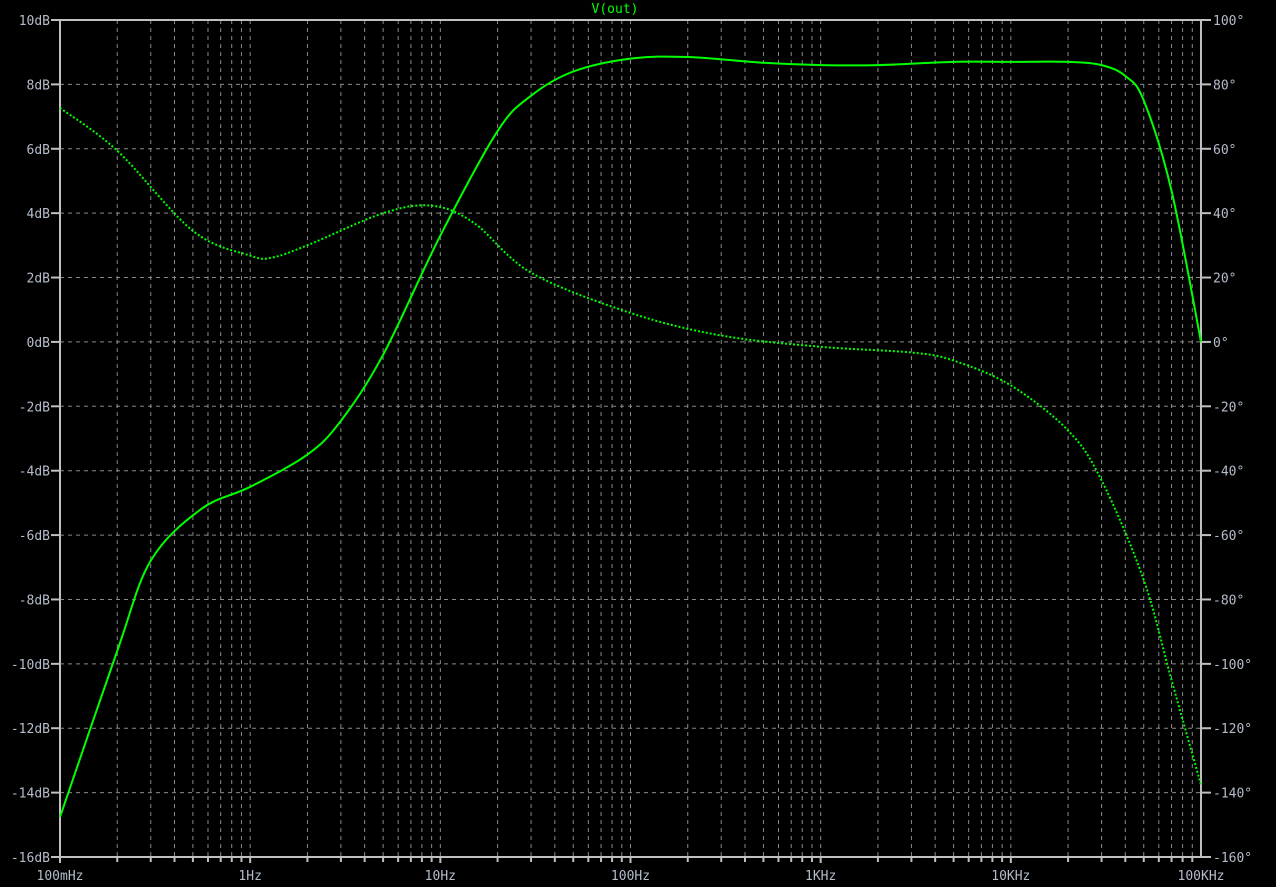 The width and height of the screenshot is (1276, 887). What do you see at coordinates (1221, 343) in the screenshot?
I see `y2-tick-label: 0°` at bounding box center [1221, 343].